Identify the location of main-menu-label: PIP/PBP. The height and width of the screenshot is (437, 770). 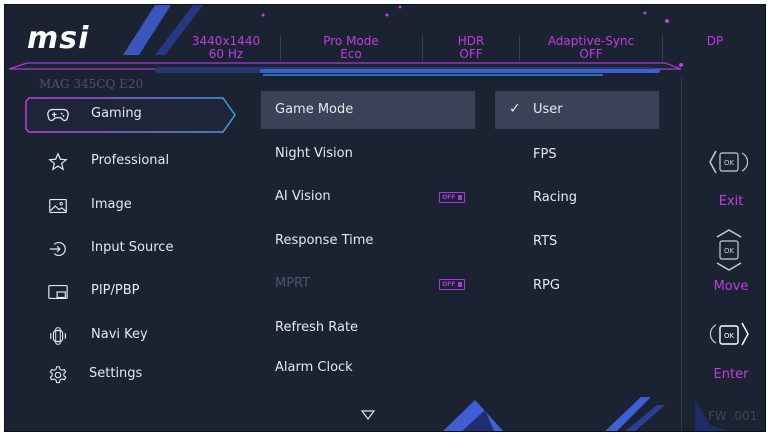
(115, 290).